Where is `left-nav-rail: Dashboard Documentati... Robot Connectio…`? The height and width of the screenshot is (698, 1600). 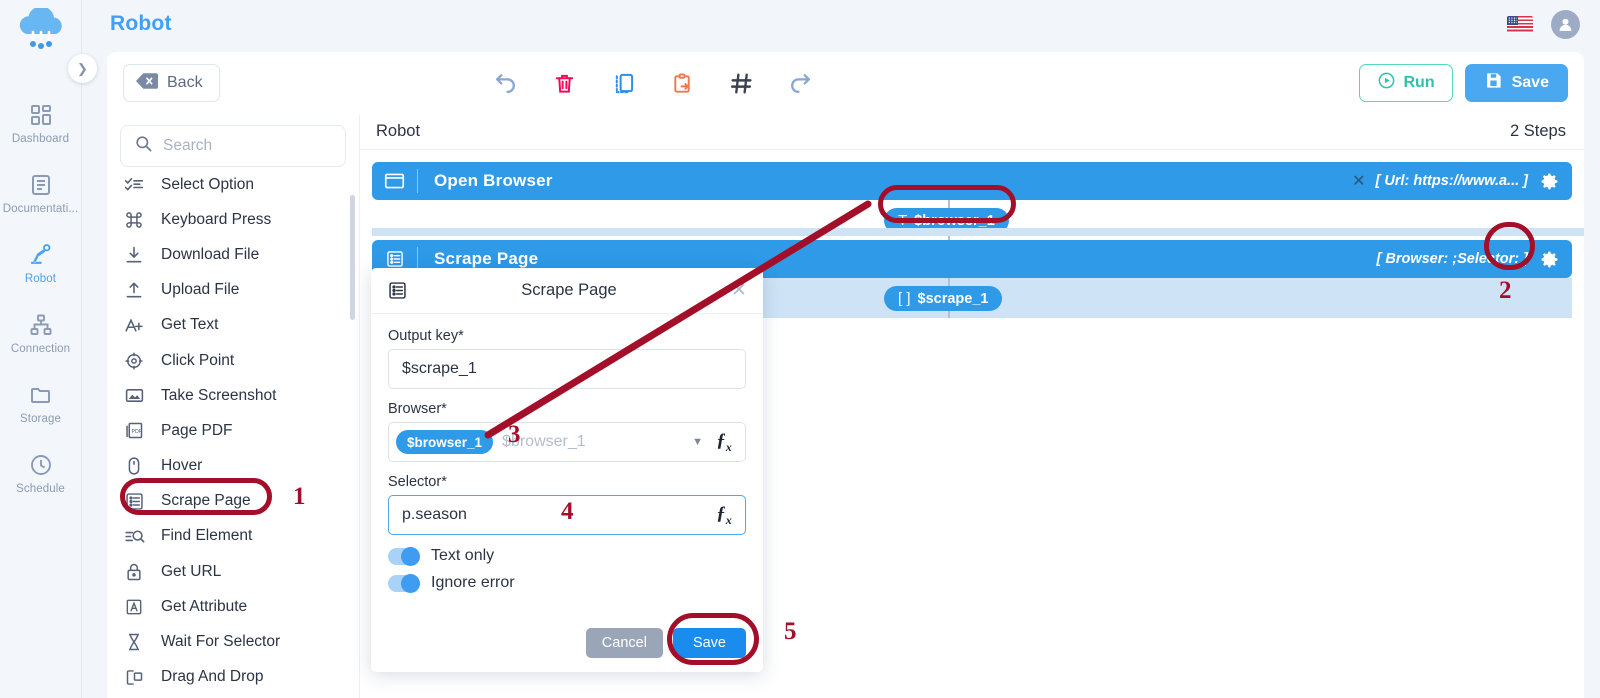
left-nav-rail: Dashboard Documentati... Robot Connectio… is located at coordinates (41, 349).